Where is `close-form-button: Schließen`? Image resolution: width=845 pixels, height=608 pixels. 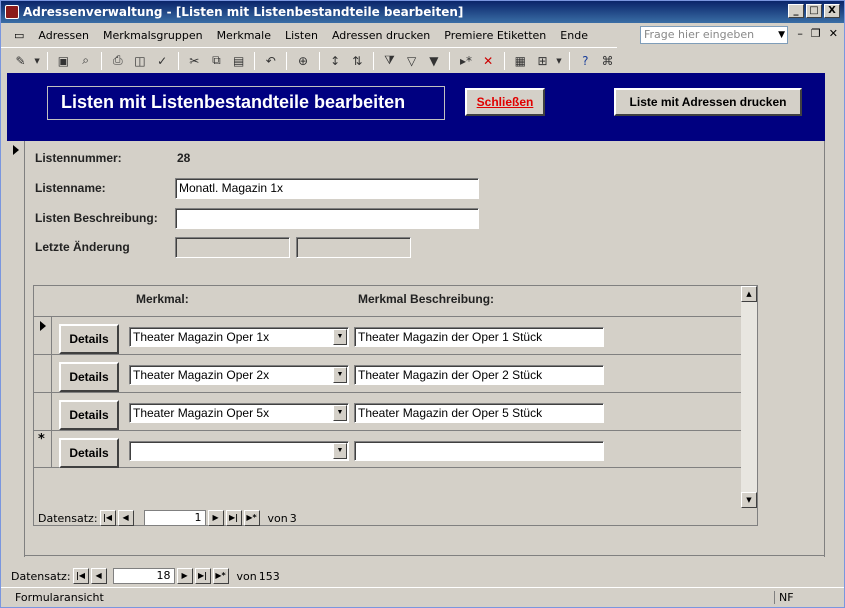 close-form-button: Schließen is located at coordinates (505, 102).